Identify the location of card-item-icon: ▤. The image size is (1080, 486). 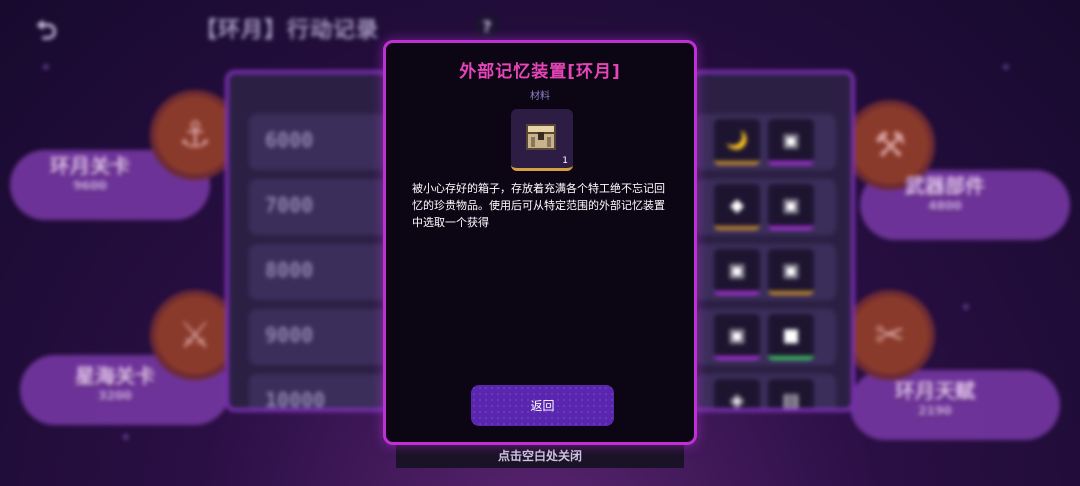
(791, 393).